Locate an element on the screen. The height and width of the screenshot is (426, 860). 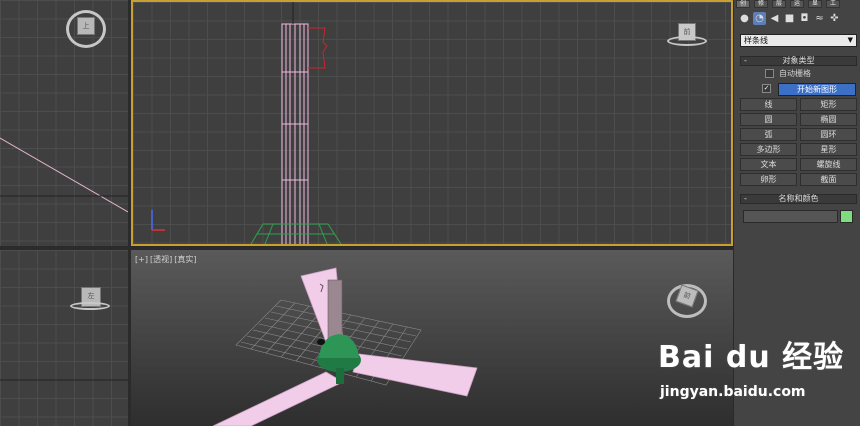
helix-button: 螺旋线 is located at coordinates (828, 164).